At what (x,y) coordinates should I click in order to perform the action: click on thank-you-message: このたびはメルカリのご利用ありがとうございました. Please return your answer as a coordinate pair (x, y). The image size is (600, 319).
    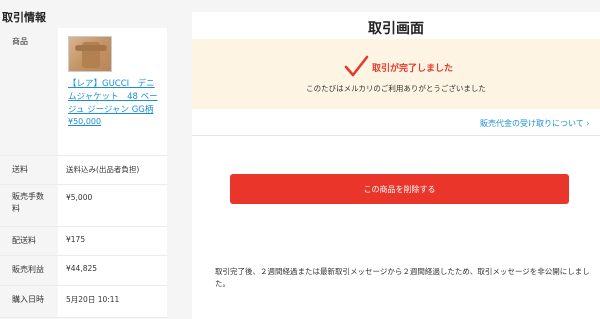
    Looking at the image, I should click on (396, 88).